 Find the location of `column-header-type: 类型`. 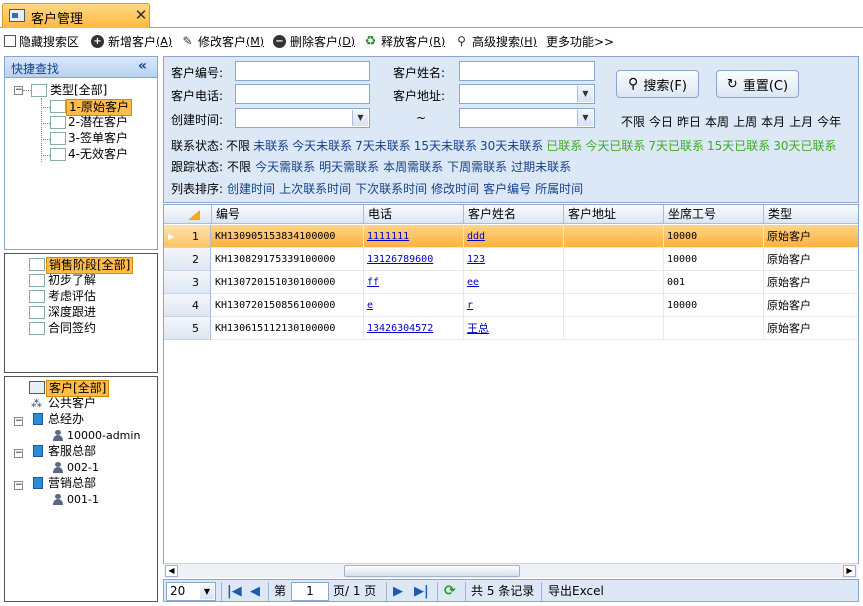

column-header-type: 类型 is located at coordinates (811, 214).